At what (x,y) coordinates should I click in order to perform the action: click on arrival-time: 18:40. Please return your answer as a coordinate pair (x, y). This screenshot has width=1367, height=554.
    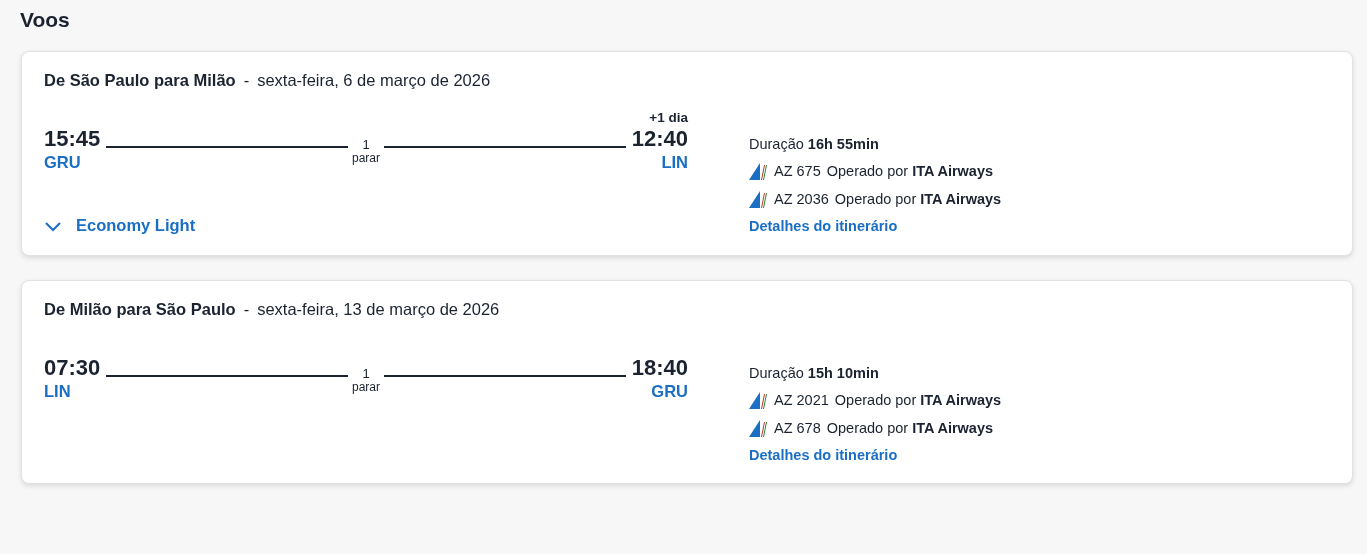
    Looking at the image, I should click on (659, 368).